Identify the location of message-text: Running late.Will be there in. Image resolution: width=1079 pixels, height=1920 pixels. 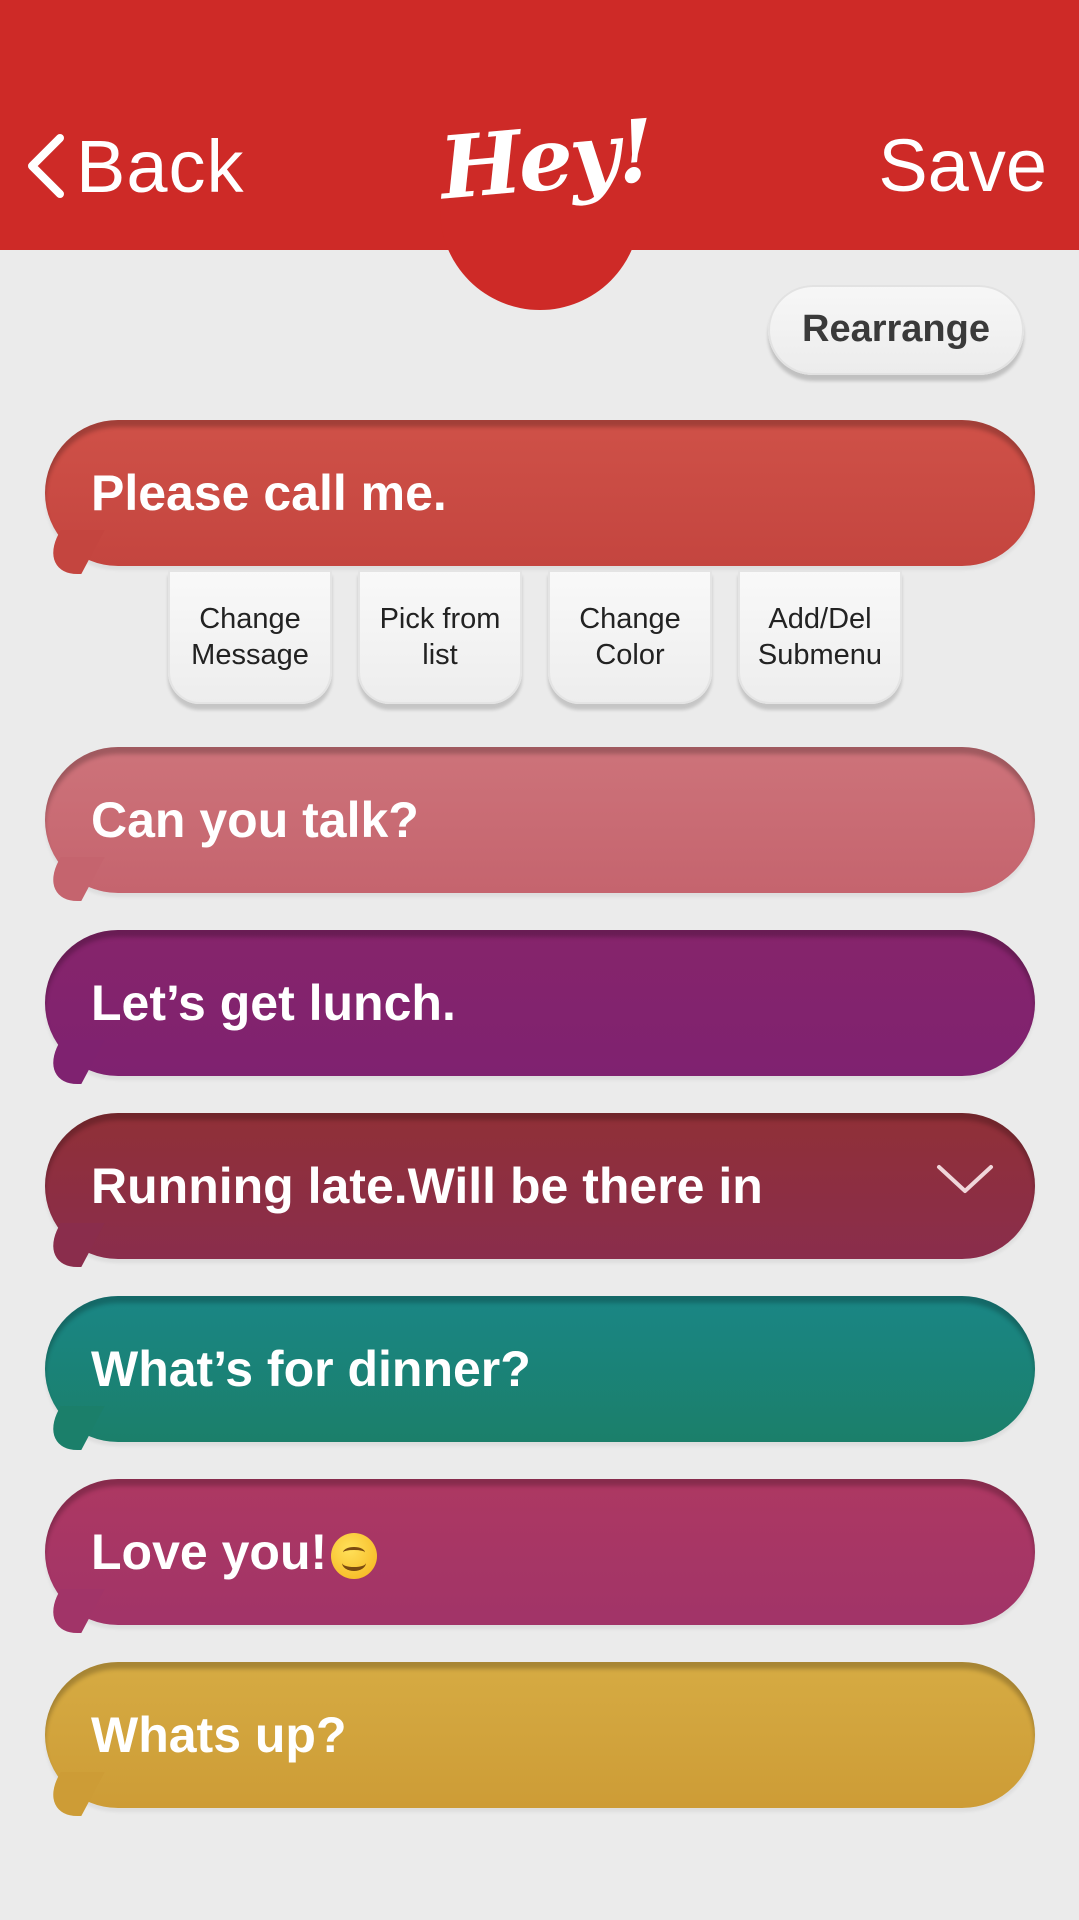
(427, 1186).